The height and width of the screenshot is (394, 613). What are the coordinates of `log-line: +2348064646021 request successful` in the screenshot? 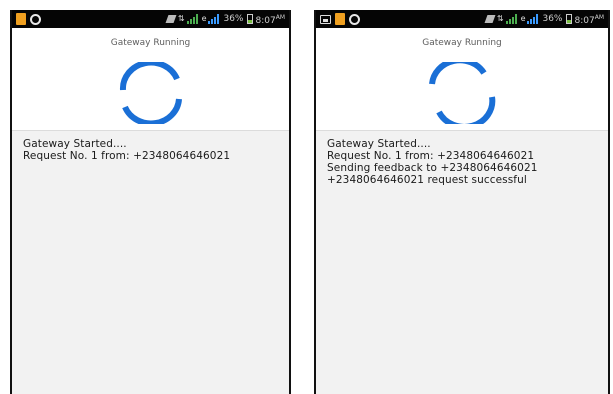 It's located at (427, 180).